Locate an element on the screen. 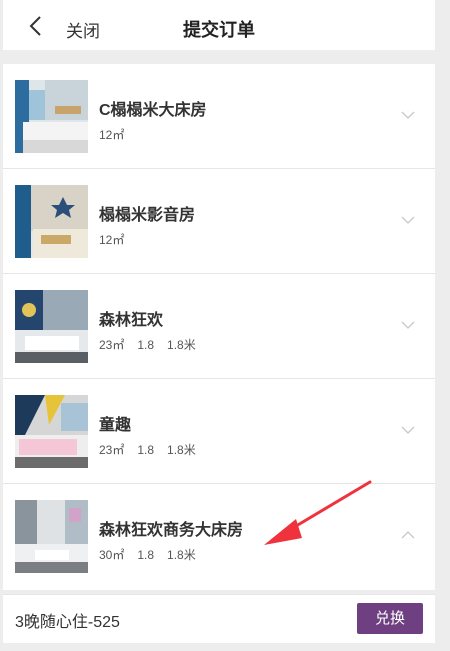 The image size is (450, 651). package-label: 3晚随心住-525 is located at coordinates (67, 622).